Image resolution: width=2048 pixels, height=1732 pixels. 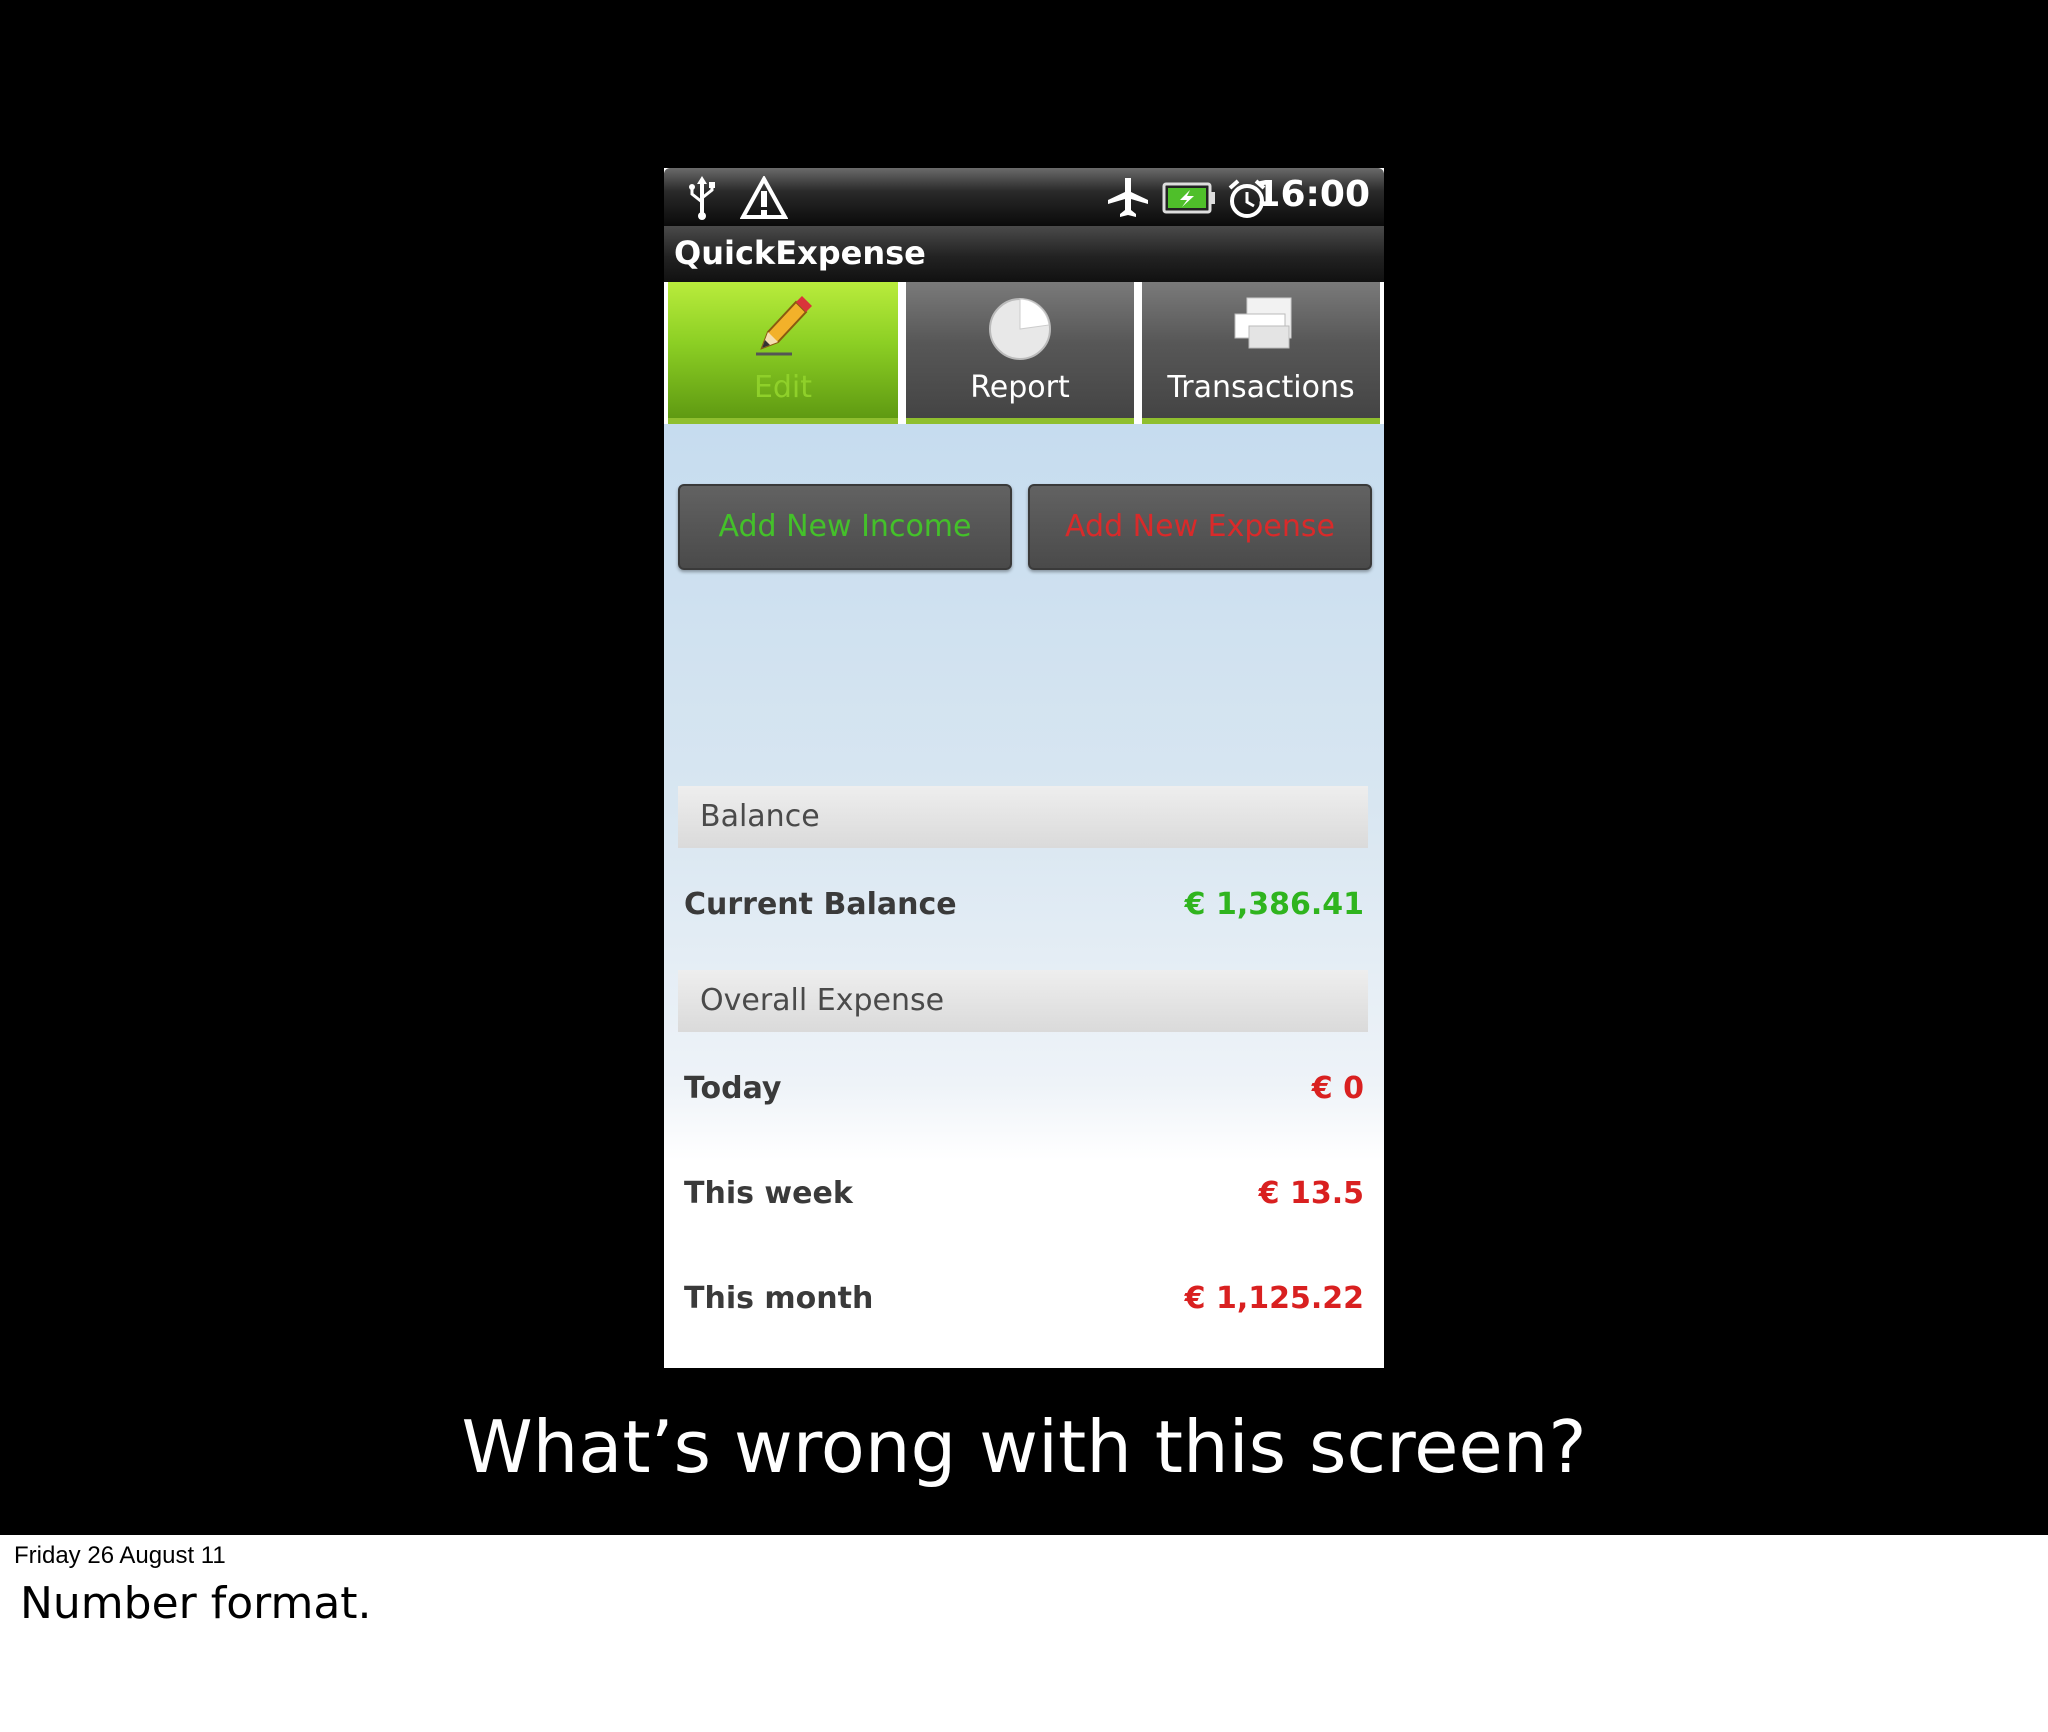 I want to click on expense-row-value: € 1,125.22, so click(x=1274, y=1298).